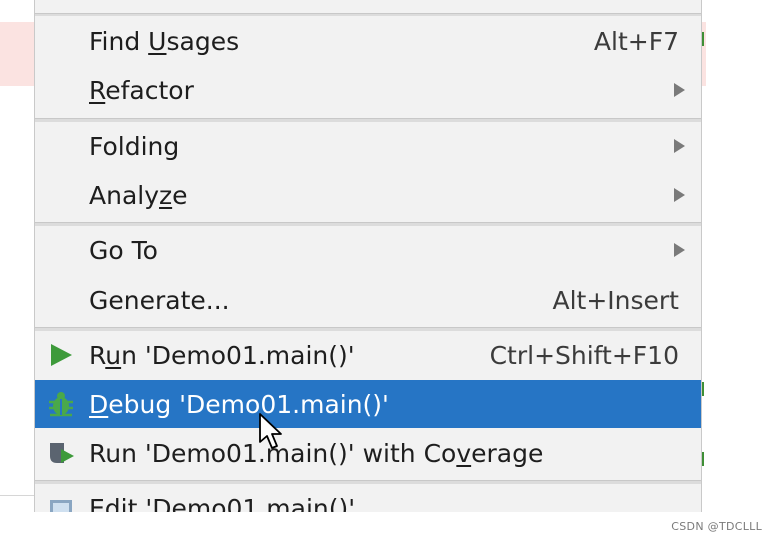 This screenshot has height=541, width=776. Describe the element at coordinates (134, 146) in the screenshot. I see `menu-item-label: Folding` at that location.